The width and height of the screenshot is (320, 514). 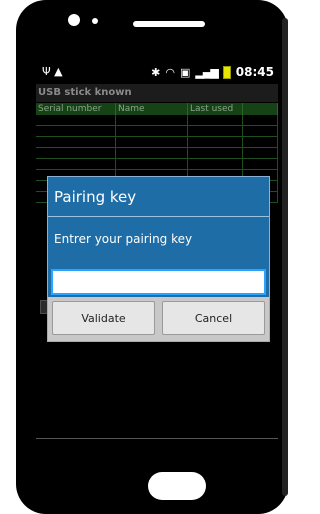 I want to click on status-time: 08:45, so click(x=254, y=72).